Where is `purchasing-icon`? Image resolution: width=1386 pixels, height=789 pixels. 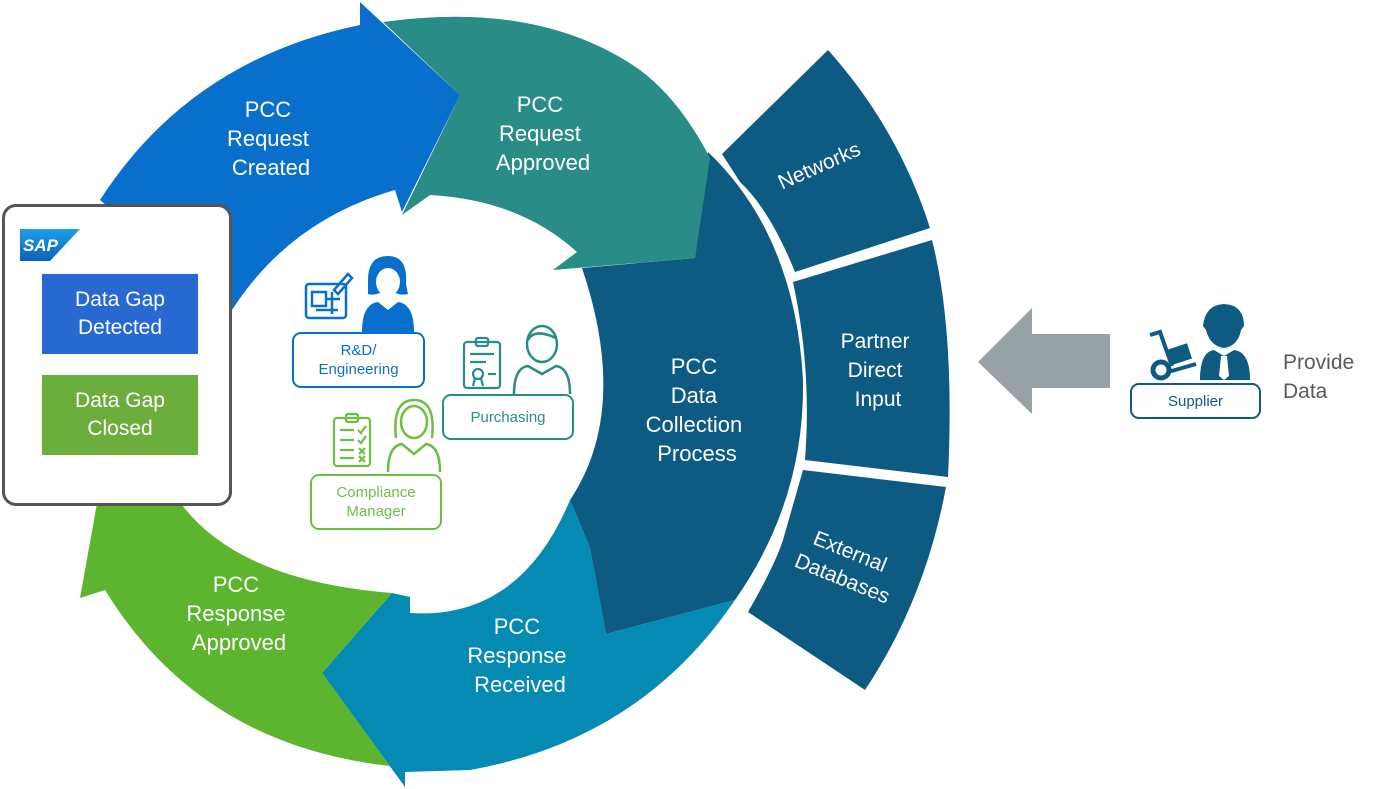
purchasing-icon is located at coordinates (517, 359).